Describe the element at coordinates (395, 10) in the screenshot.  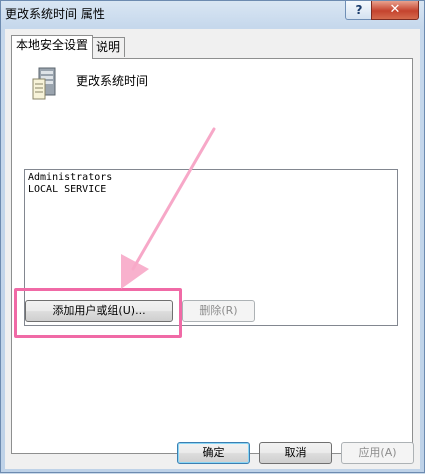
I see `close-button: ✕` at that location.